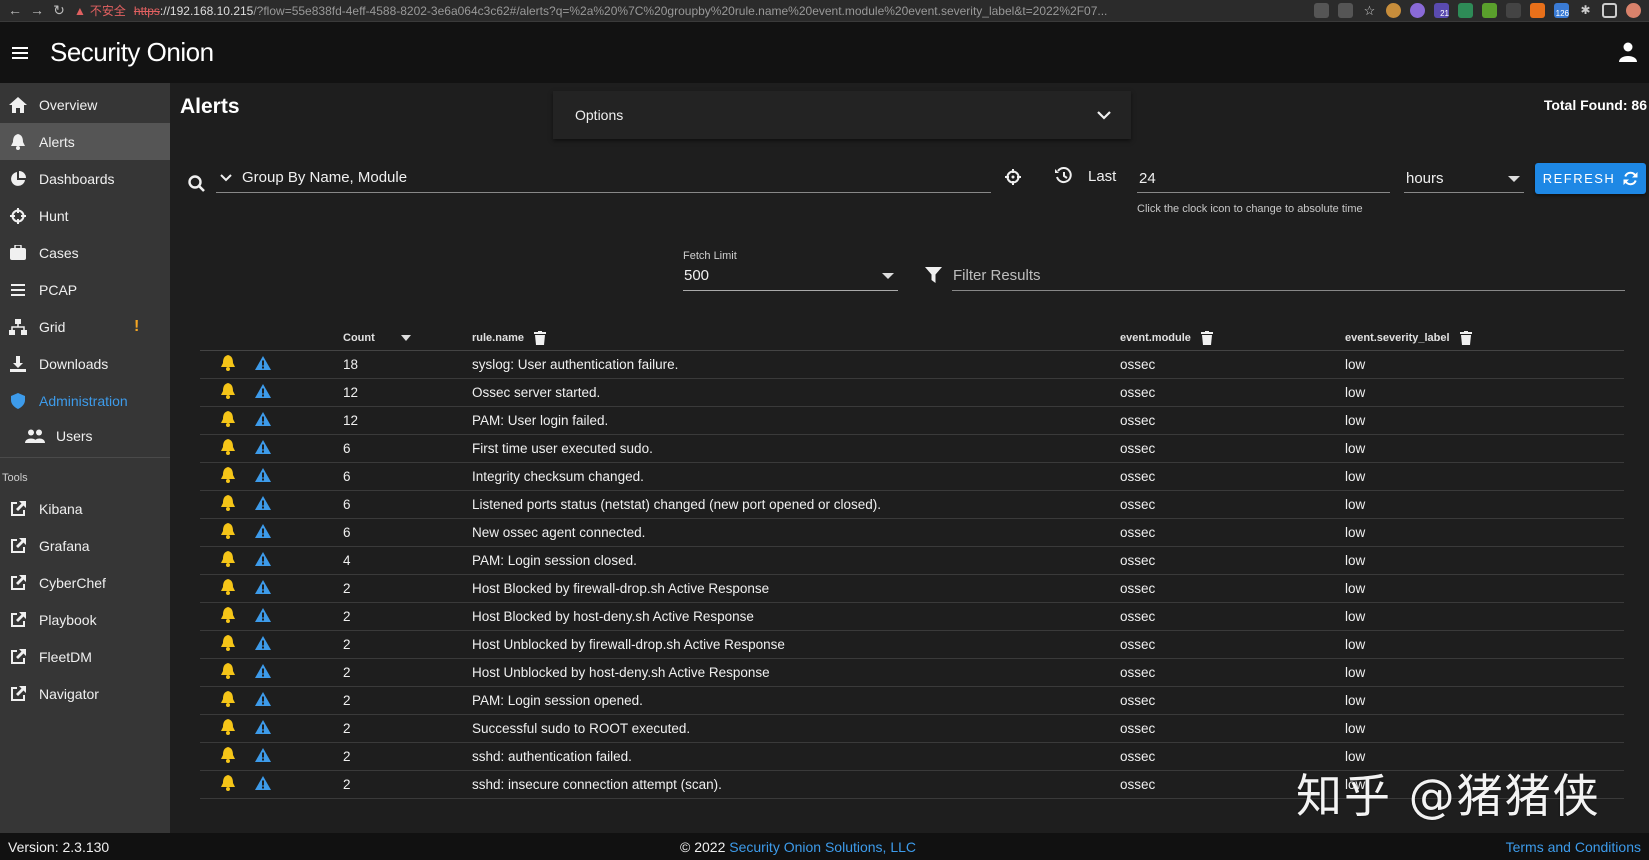  What do you see at coordinates (796, 420) in the screenshot?
I see `cell-rule-name: PAM: User login failed.` at bounding box center [796, 420].